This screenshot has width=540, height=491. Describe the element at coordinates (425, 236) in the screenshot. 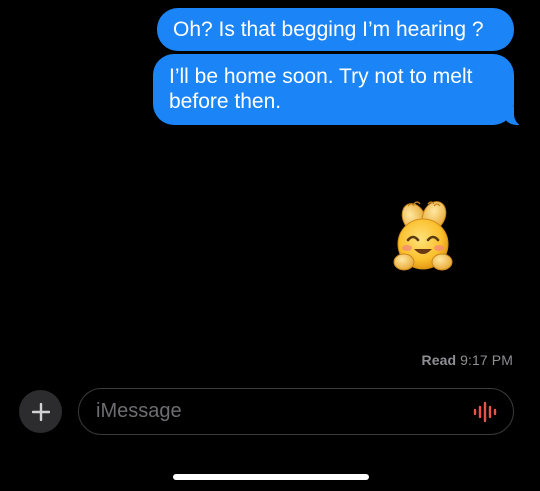

I see `blushing-smile-hands-emoji-icon` at that location.